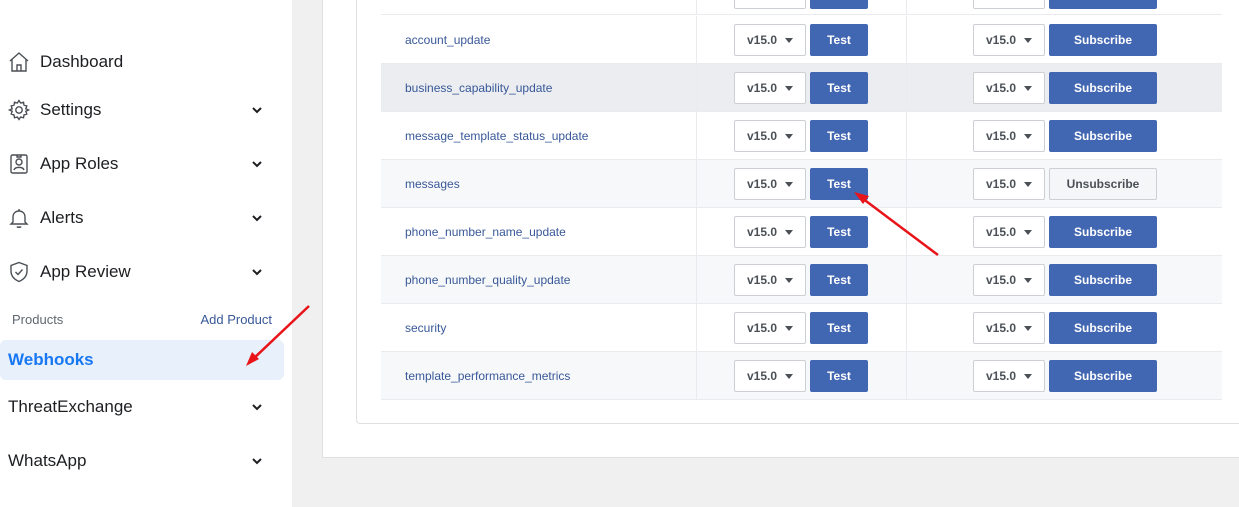 The width and height of the screenshot is (1239, 507). I want to click on user-badge-icon, so click(19, 164).